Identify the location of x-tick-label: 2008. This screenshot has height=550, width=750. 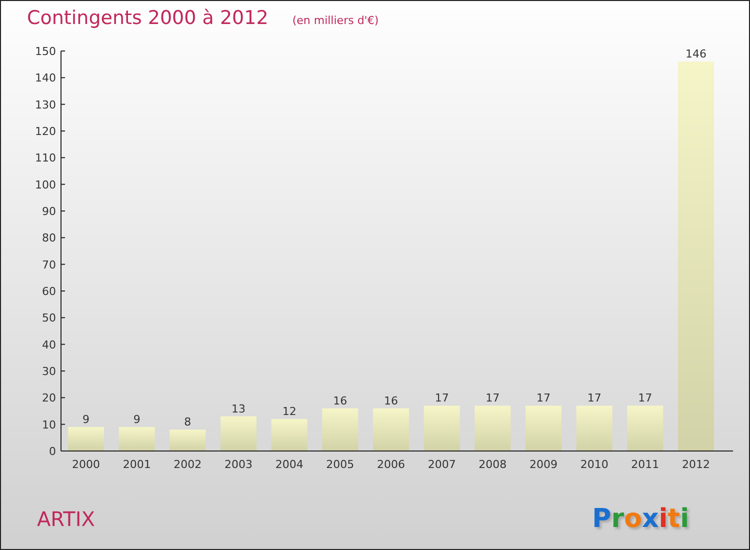
(492, 464).